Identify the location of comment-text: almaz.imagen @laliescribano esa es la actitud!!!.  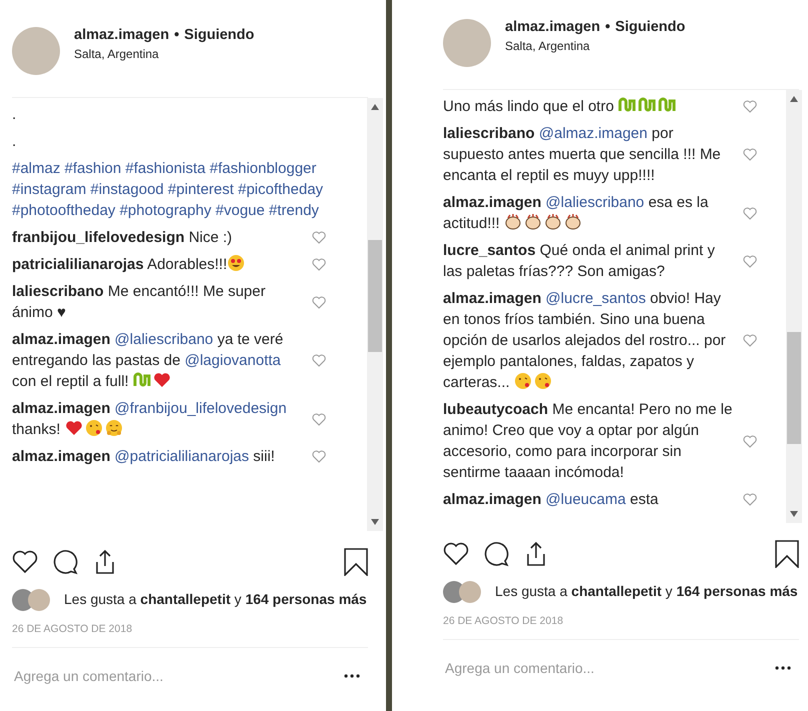
(576, 213).